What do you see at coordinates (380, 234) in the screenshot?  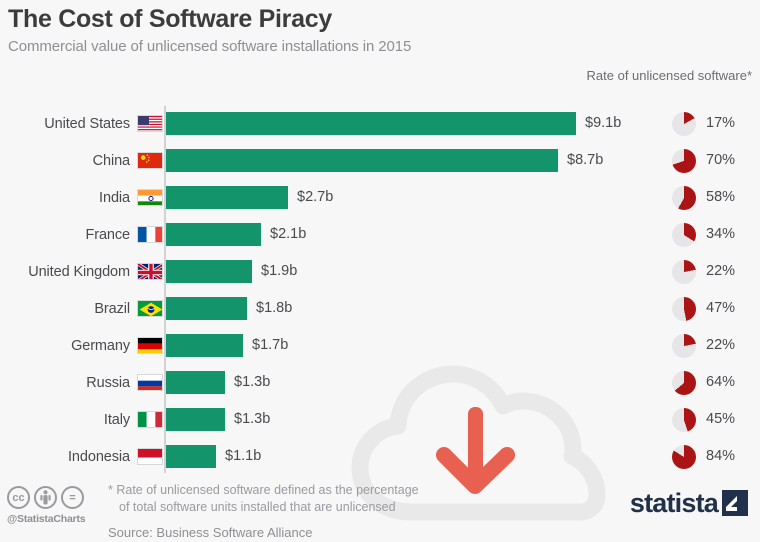 I see `chart-row: France $2.1b 34%` at bounding box center [380, 234].